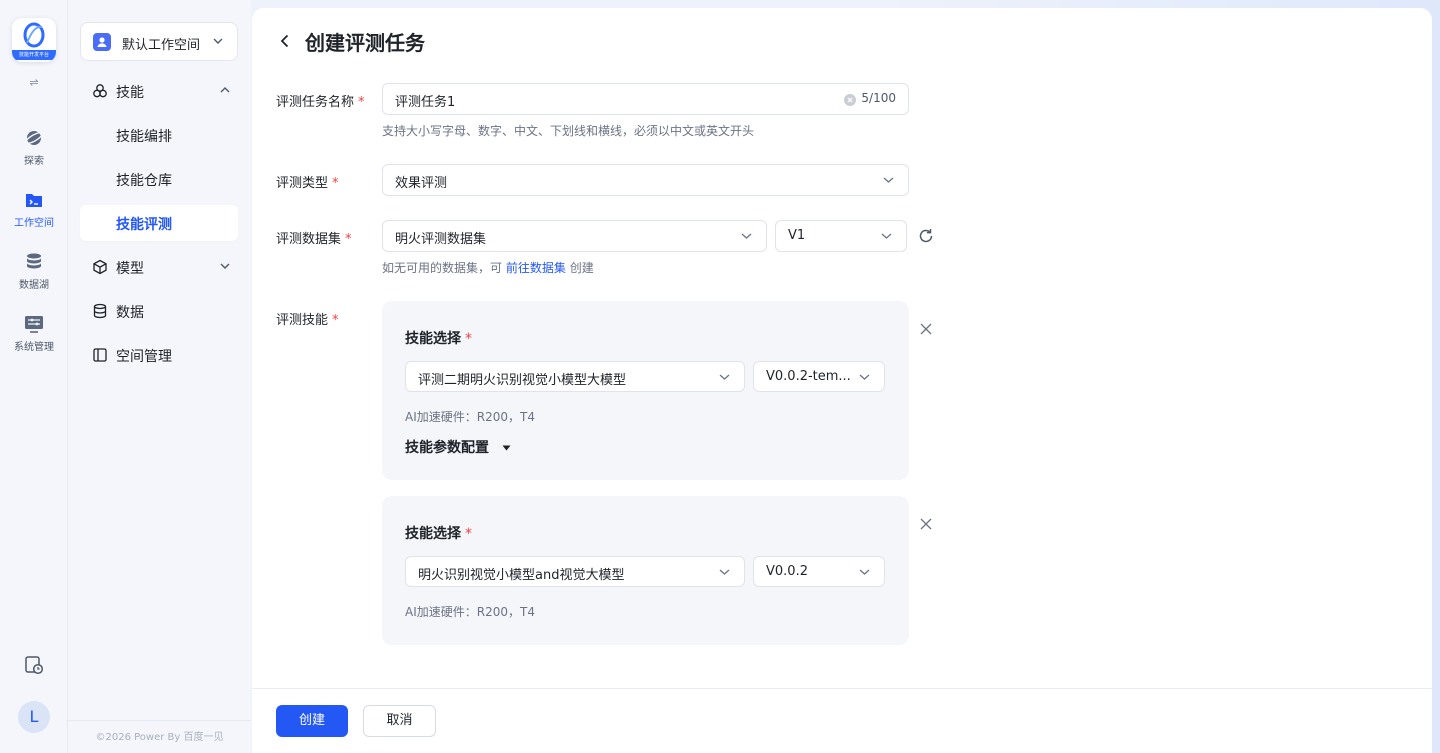  Describe the element at coordinates (850, 100) in the screenshot. I see `clear-icon` at that location.